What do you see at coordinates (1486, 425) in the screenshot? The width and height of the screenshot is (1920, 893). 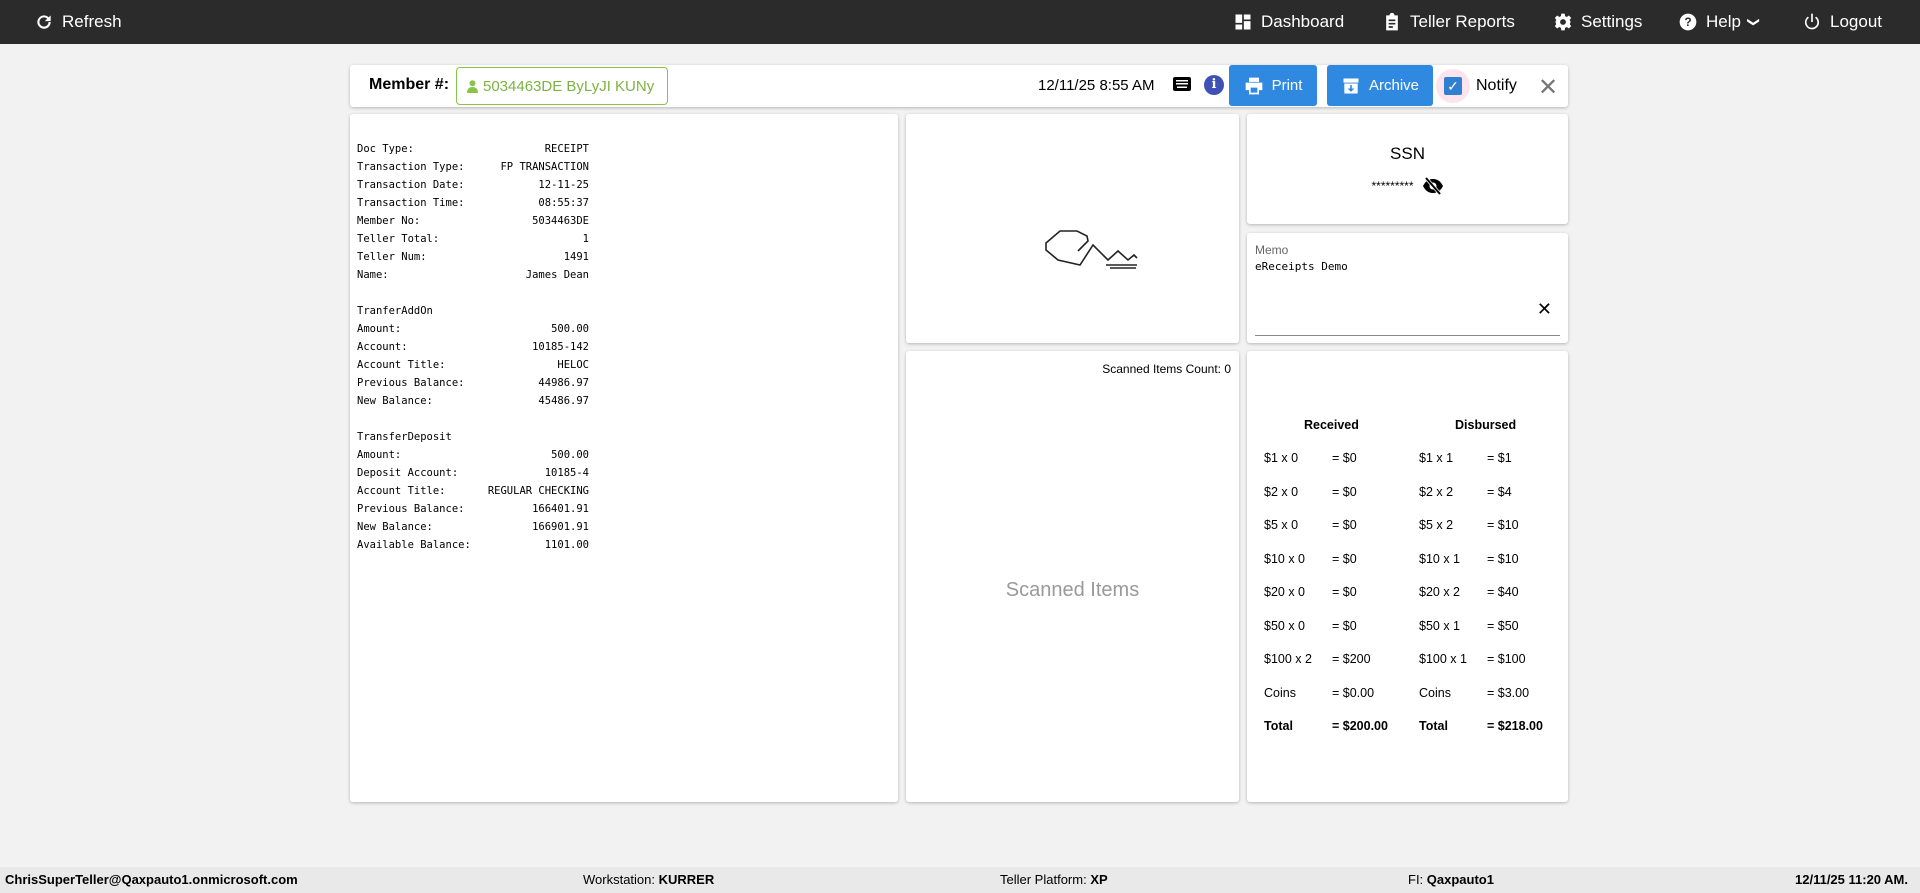 I see `disbursed-heading: Disbursed` at bounding box center [1486, 425].